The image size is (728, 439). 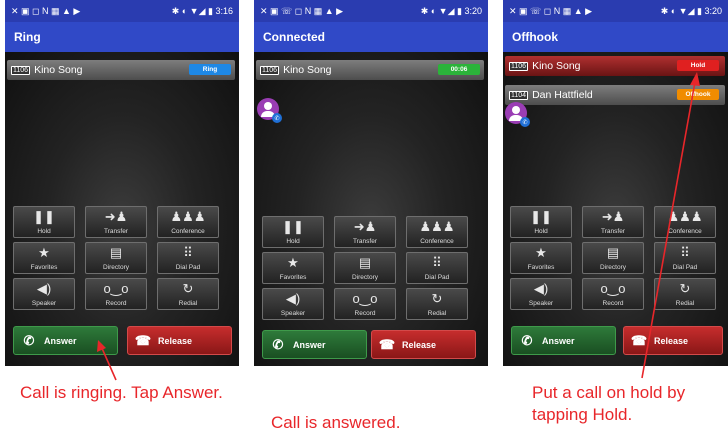 I want to click on arrow-to-answer, so click(x=108, y=363).